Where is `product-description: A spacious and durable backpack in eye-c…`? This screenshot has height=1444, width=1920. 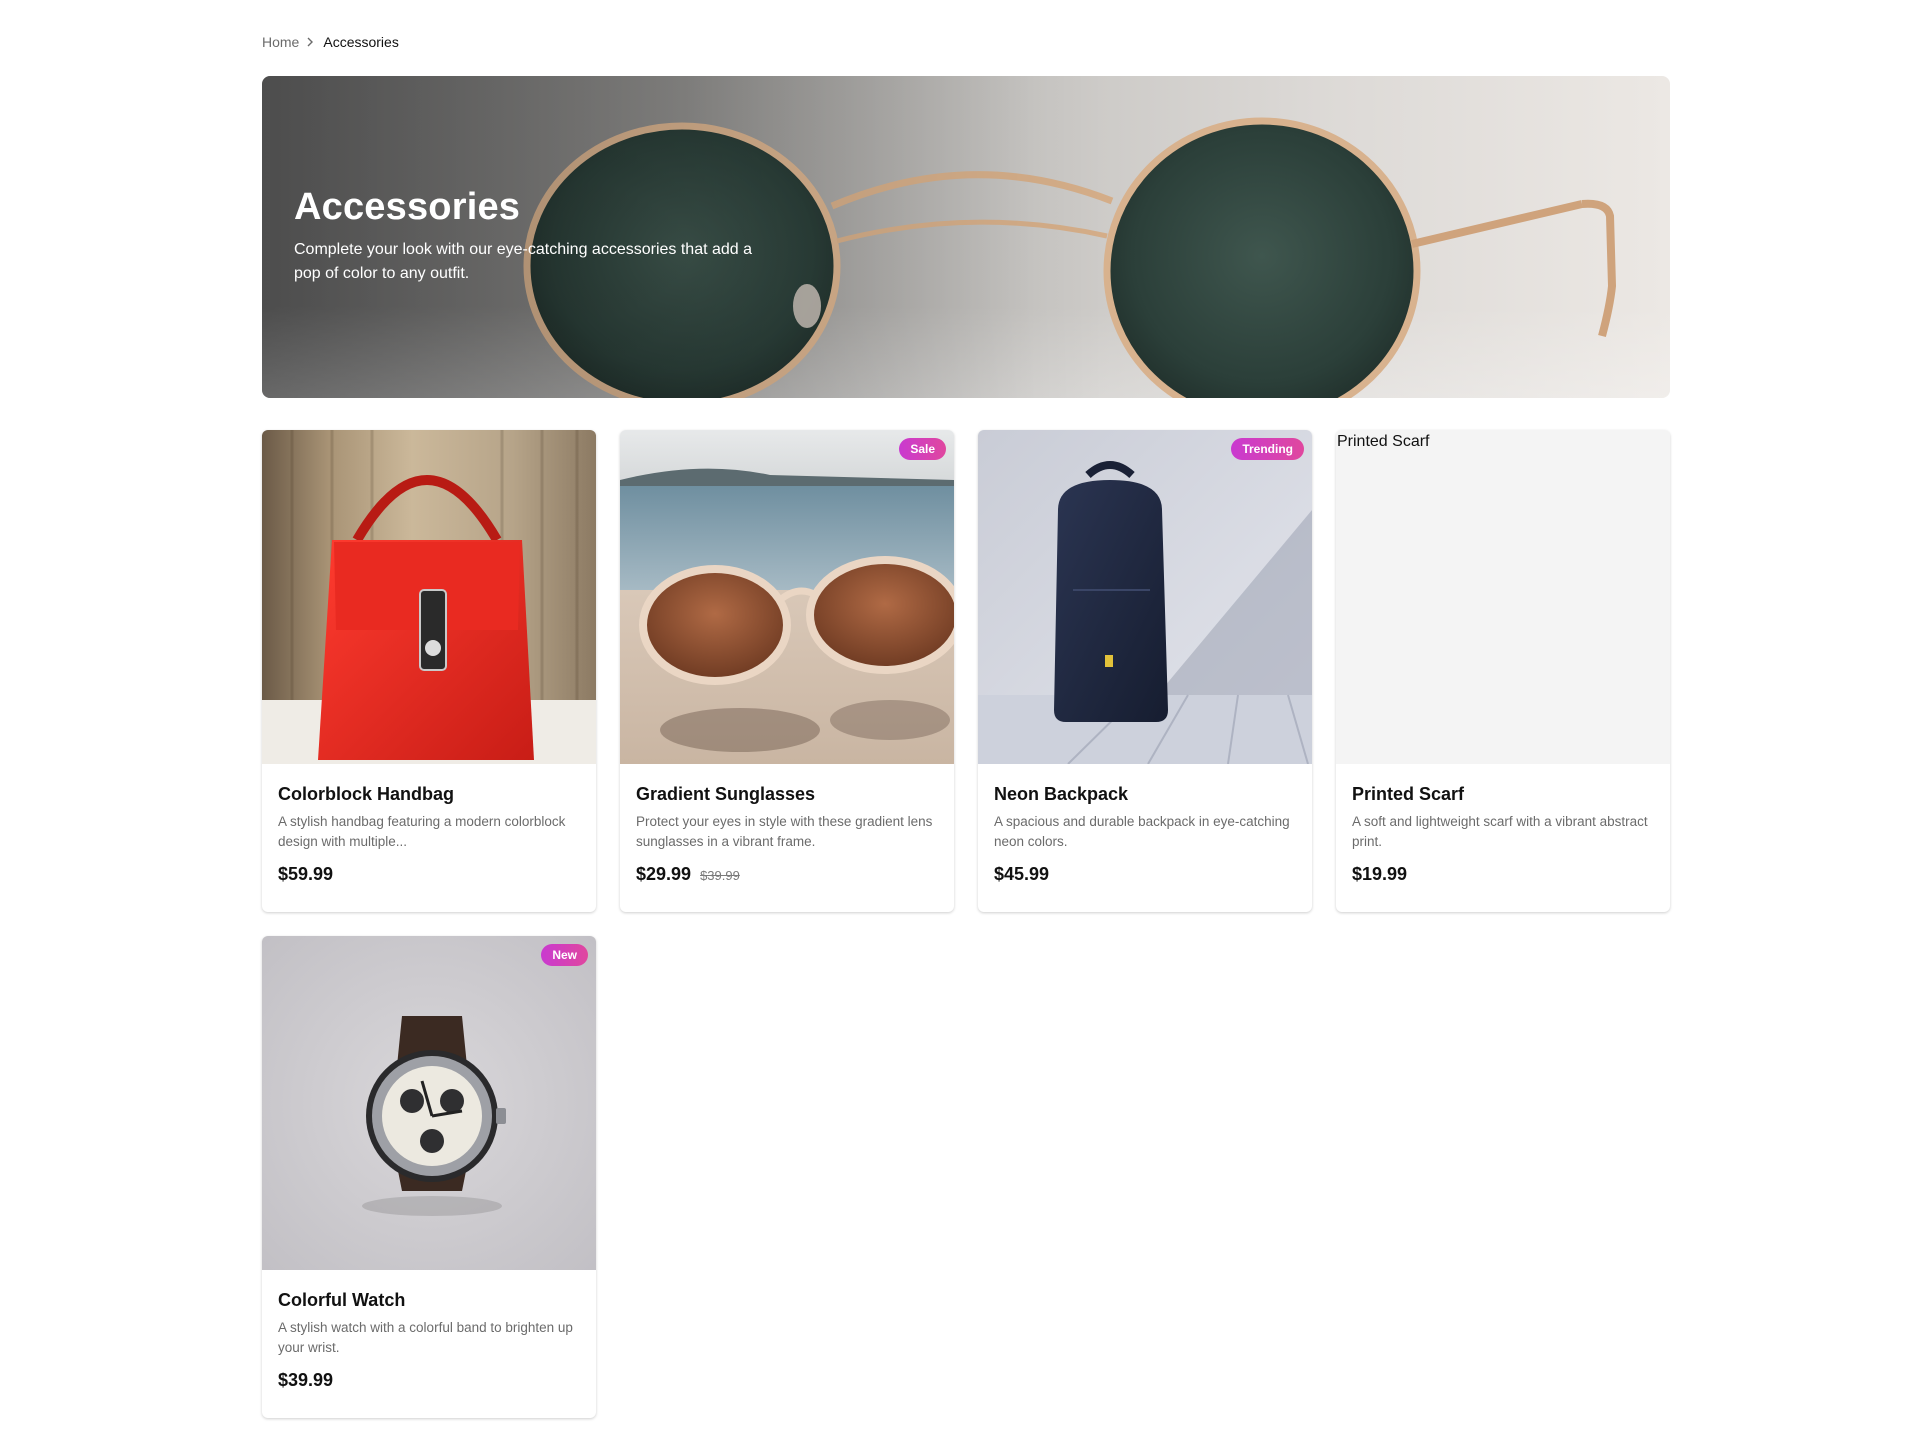
product-description: A spacious and durable backpack in eye-c… is located at coordinates (1142, 831).